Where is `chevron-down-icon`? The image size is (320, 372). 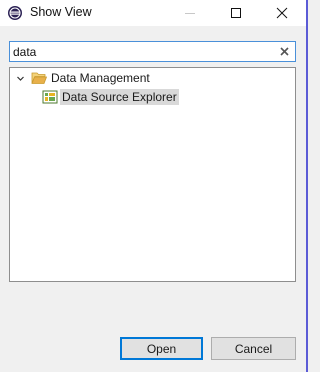 chevron-down-icon is located at coordinates (20, 78).